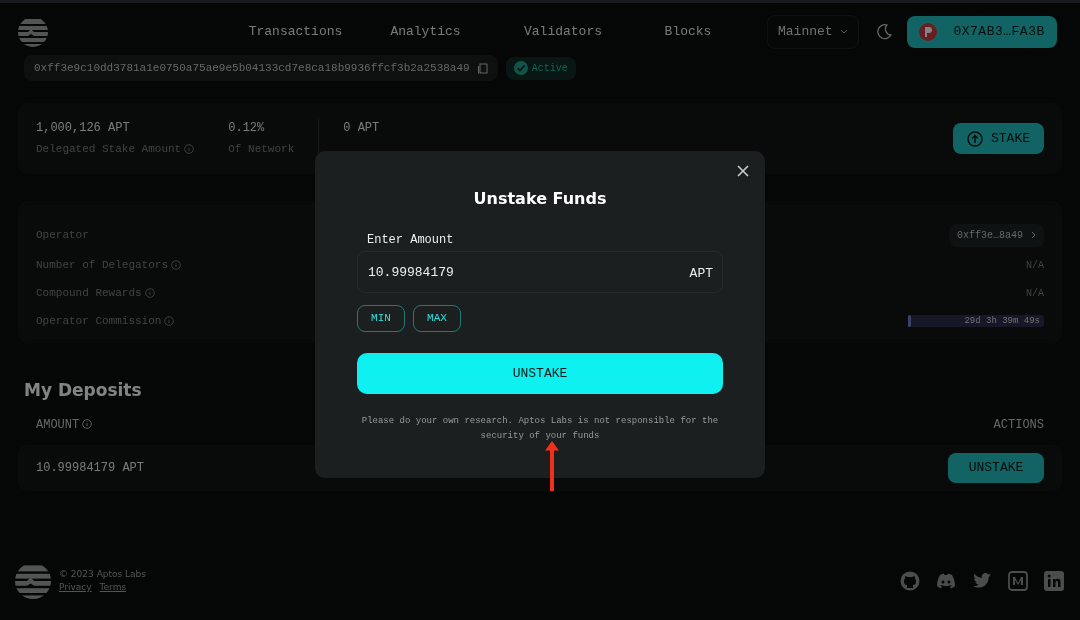  I want to click on operator-link: 0xff3e…8a49, so click(996, 235).